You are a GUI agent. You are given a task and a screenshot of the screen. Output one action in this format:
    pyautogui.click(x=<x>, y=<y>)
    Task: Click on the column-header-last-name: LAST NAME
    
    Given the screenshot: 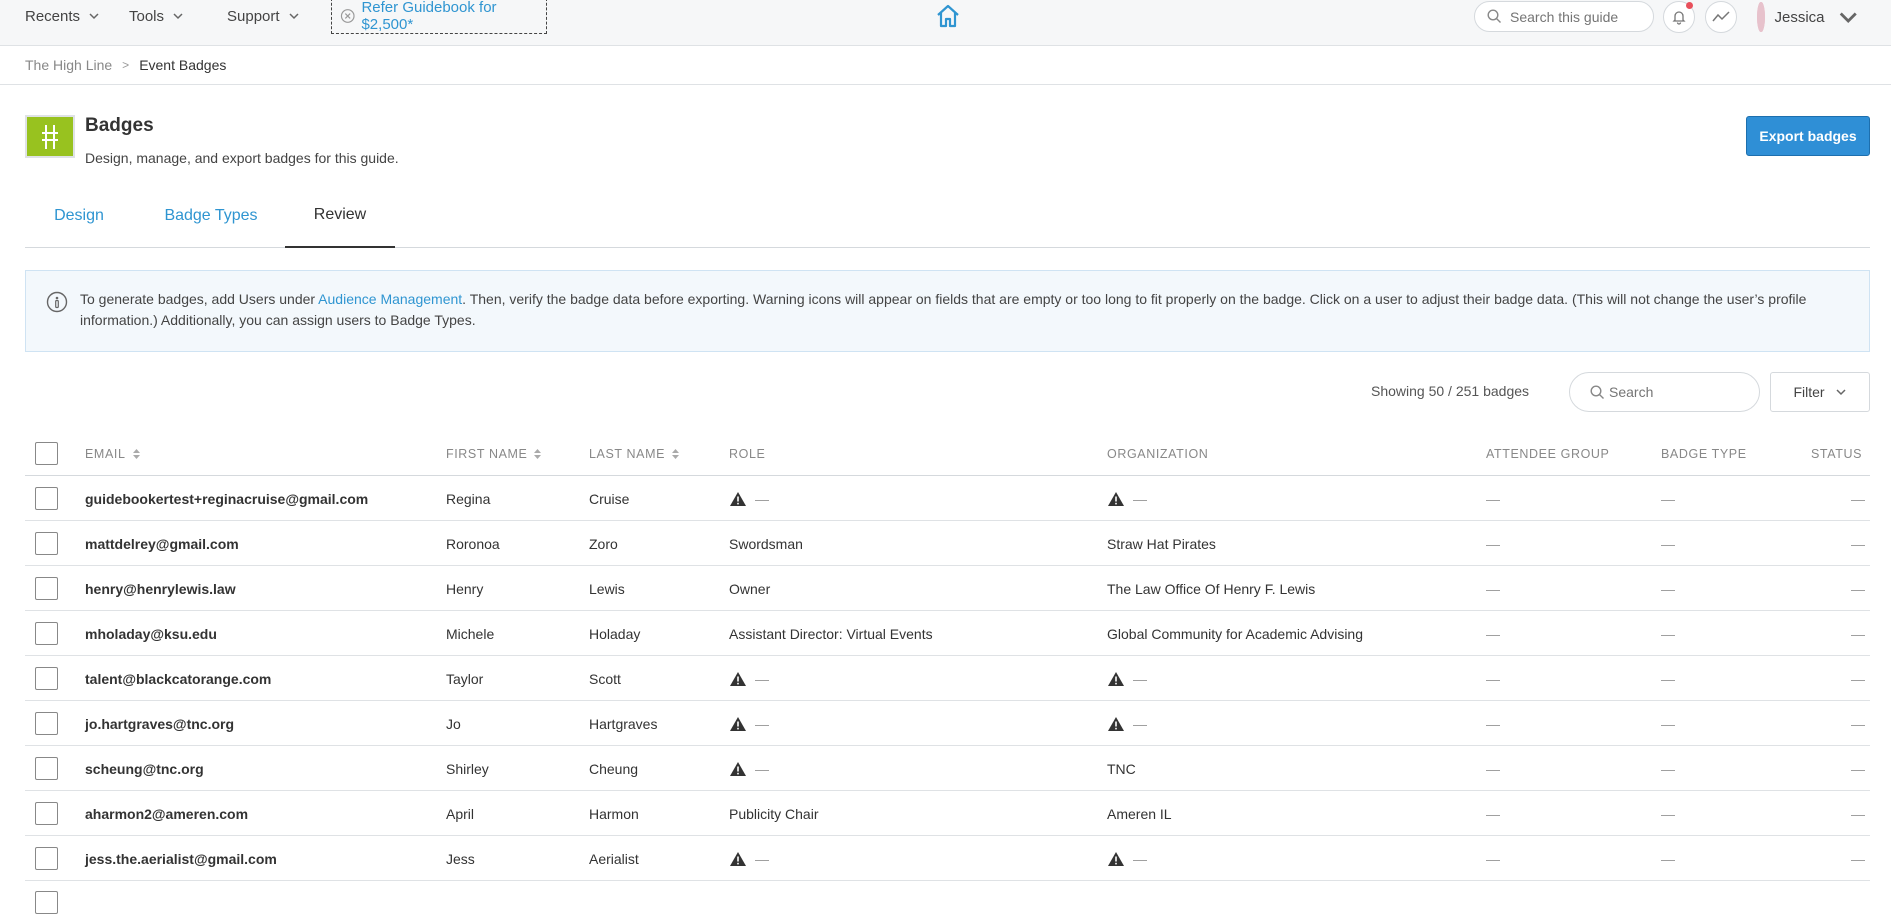 What is the action you would take?
    pyautogui.click(x=634, y=453)
    